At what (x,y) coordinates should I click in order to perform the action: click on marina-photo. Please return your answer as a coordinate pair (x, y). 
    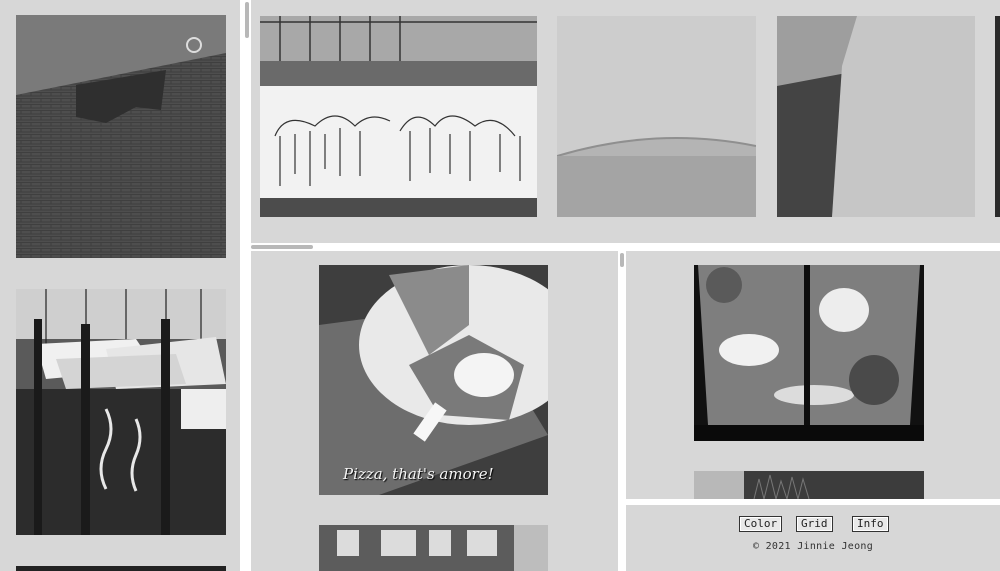
    Looking at the image, I should click on (121, 412).